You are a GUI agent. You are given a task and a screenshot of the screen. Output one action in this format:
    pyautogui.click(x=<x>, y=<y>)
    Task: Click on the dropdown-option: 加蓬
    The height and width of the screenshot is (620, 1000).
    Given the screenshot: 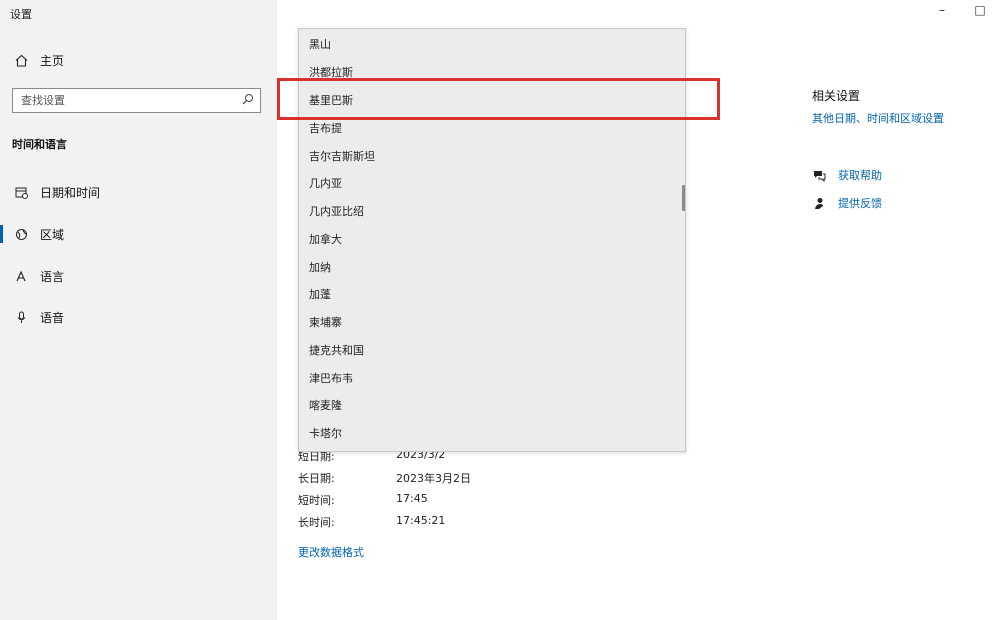 What is the action you would take?
    pyautogui.click(x=320, y=295)
    